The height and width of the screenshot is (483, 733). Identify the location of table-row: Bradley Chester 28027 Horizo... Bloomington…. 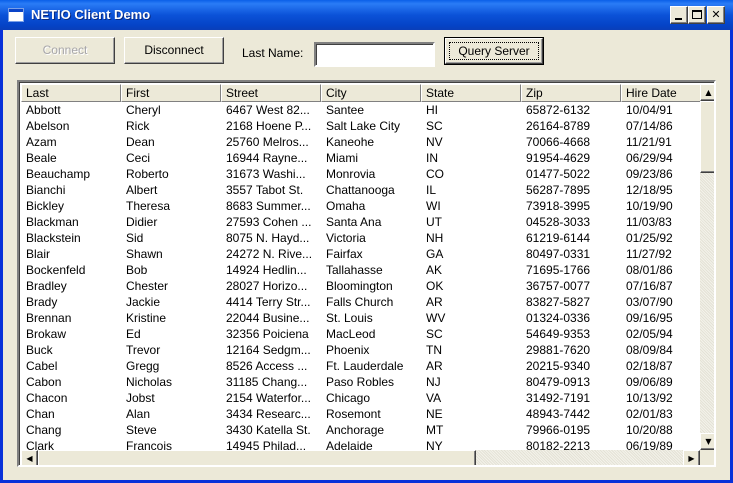
(361, 286).